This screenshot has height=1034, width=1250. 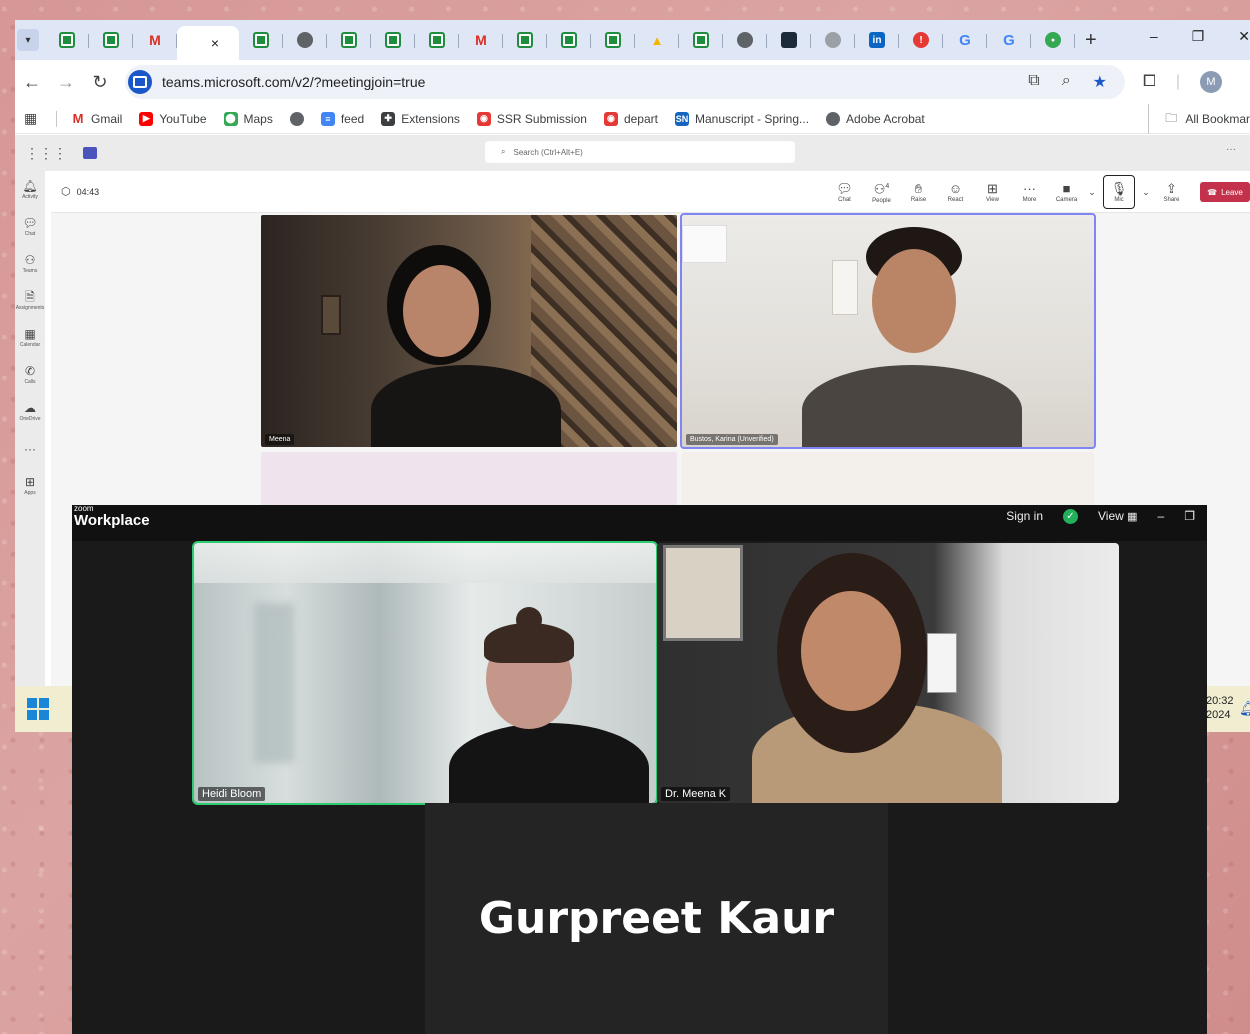 What do you see at coordinates (30, 300) in the screenshot?
I see `rail-item-assignments: 🗎 Assignments` at bounding box center [30, 300].